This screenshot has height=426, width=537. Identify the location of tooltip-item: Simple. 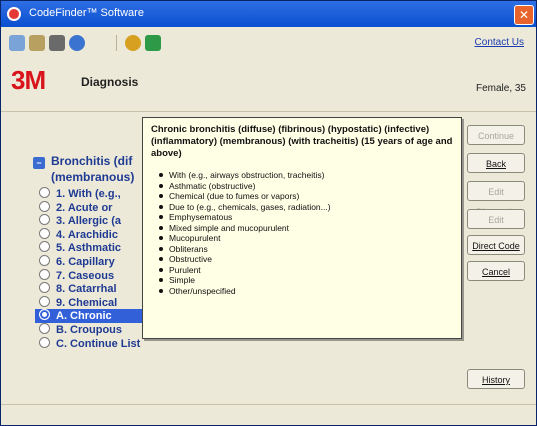
(306, 280).